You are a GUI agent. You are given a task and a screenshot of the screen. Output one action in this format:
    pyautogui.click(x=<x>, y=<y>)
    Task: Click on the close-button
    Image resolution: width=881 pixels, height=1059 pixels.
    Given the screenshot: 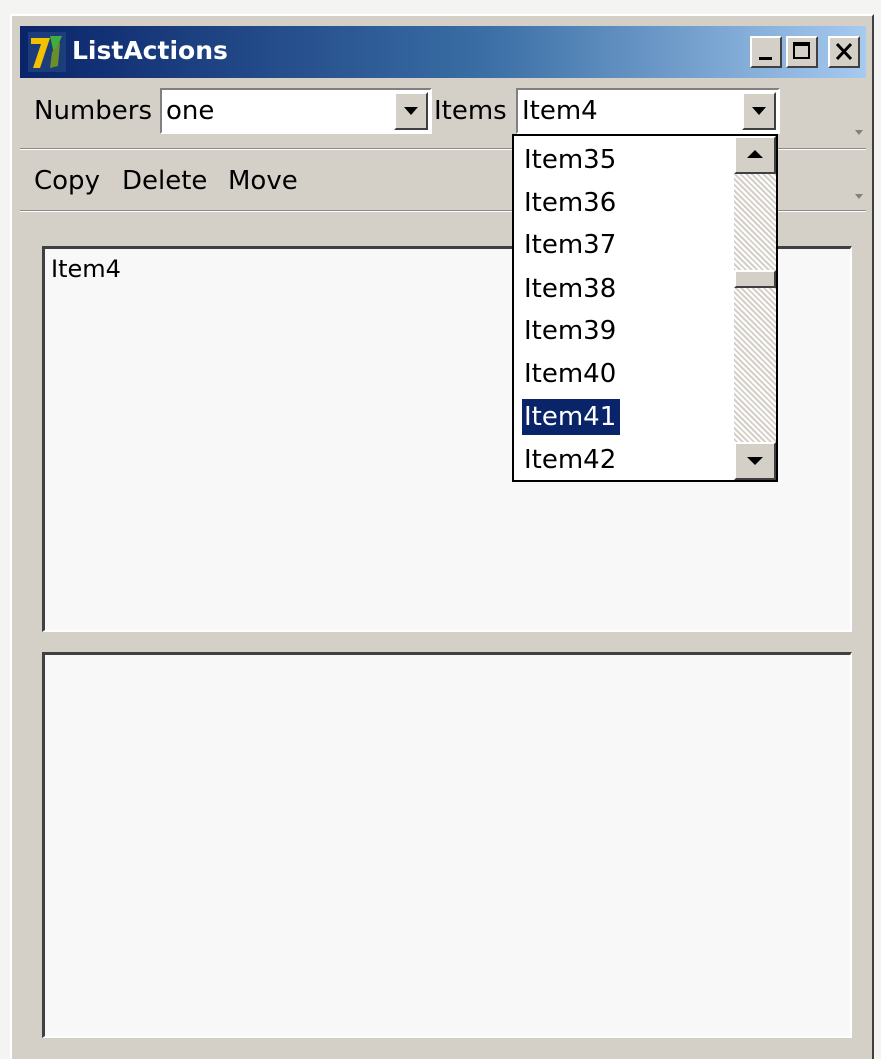 What is the action you would take?
    pyautogui.click(x=844, y=52)
    